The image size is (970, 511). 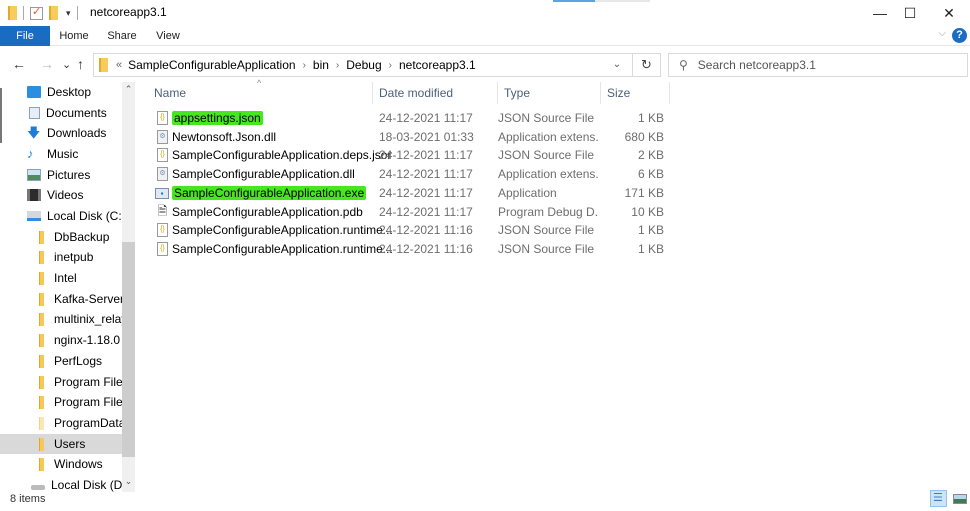 What do you see at coordinates (635, 93) in the screenshot?
I see `column-header-size: Size` at bounding box center [635, 93].